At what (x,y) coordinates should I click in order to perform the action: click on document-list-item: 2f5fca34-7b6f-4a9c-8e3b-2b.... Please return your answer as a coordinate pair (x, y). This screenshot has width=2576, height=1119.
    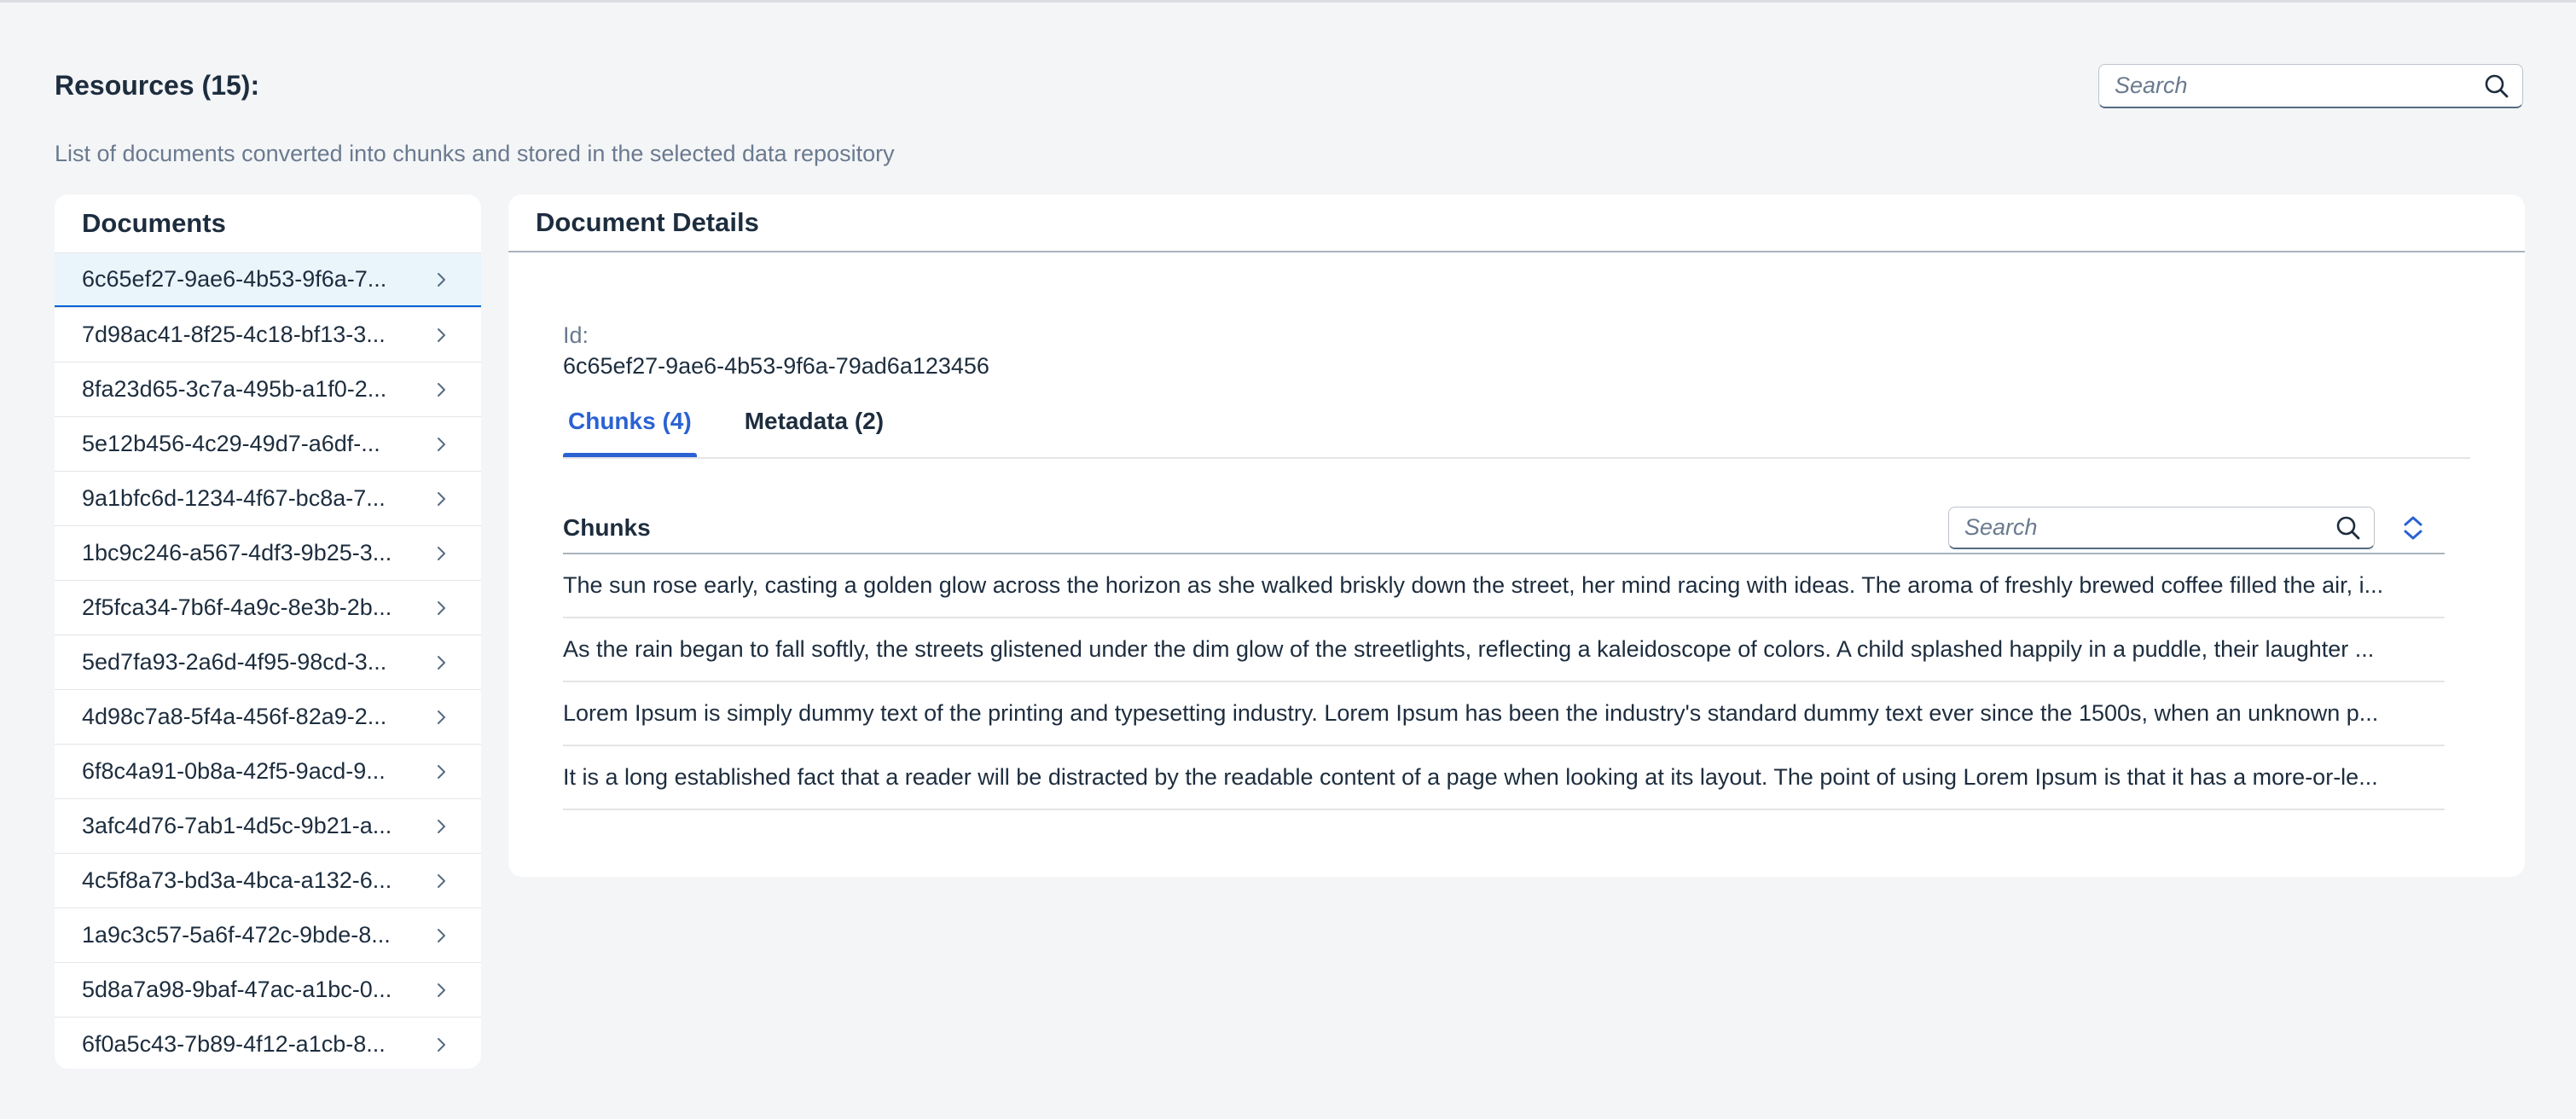
    Looking at the image, I should click on (268, 607).